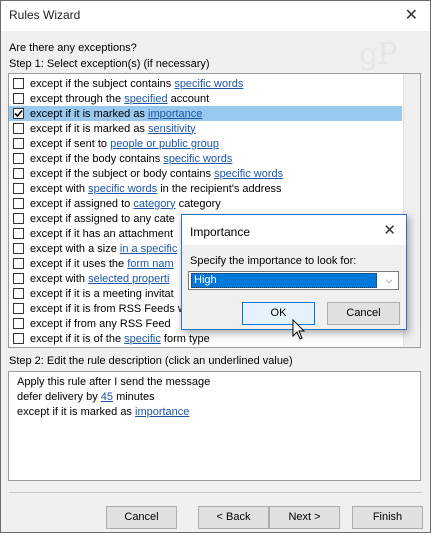  I want to click on exception-row: except through the specified account, so click(205, 98).